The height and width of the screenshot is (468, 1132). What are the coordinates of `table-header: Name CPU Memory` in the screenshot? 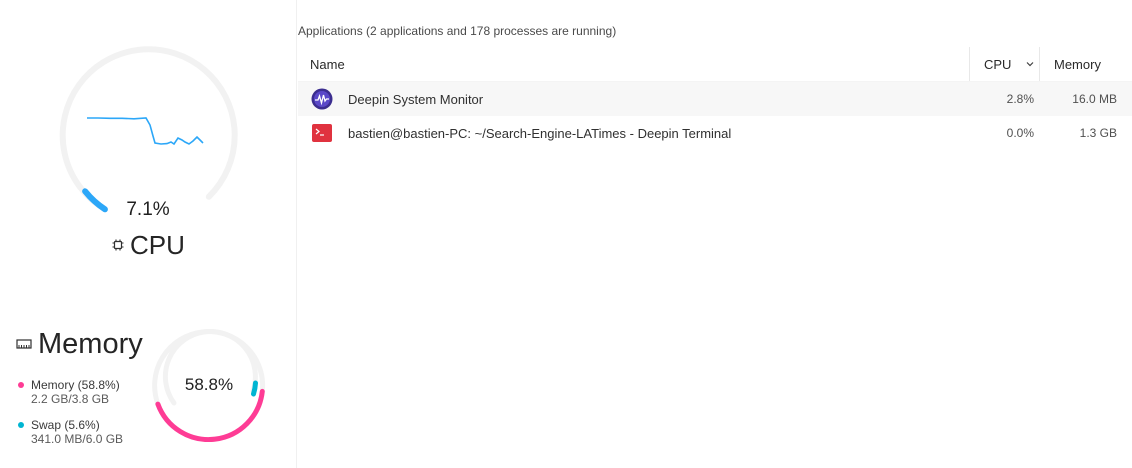 It's located at (715, 64).